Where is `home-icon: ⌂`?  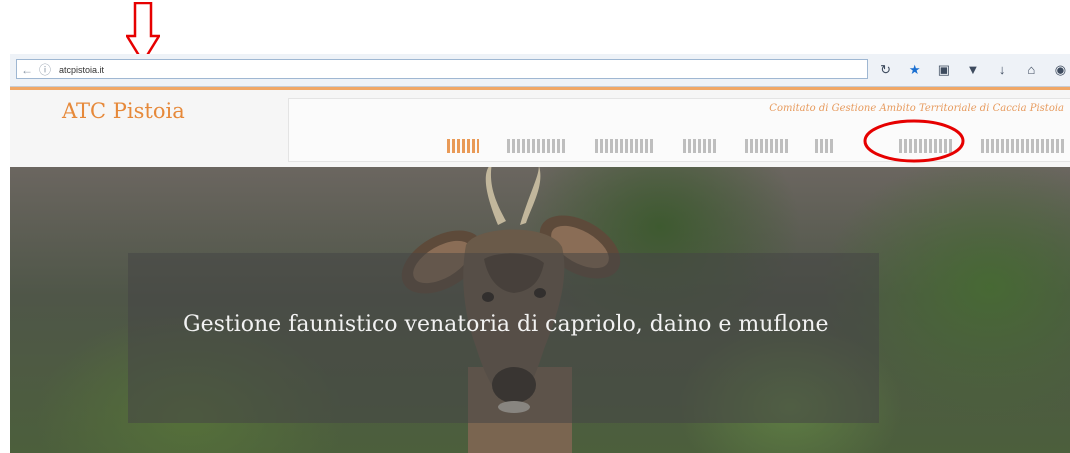 home-icon: ⌂ is located at coordinates (1031, 70).